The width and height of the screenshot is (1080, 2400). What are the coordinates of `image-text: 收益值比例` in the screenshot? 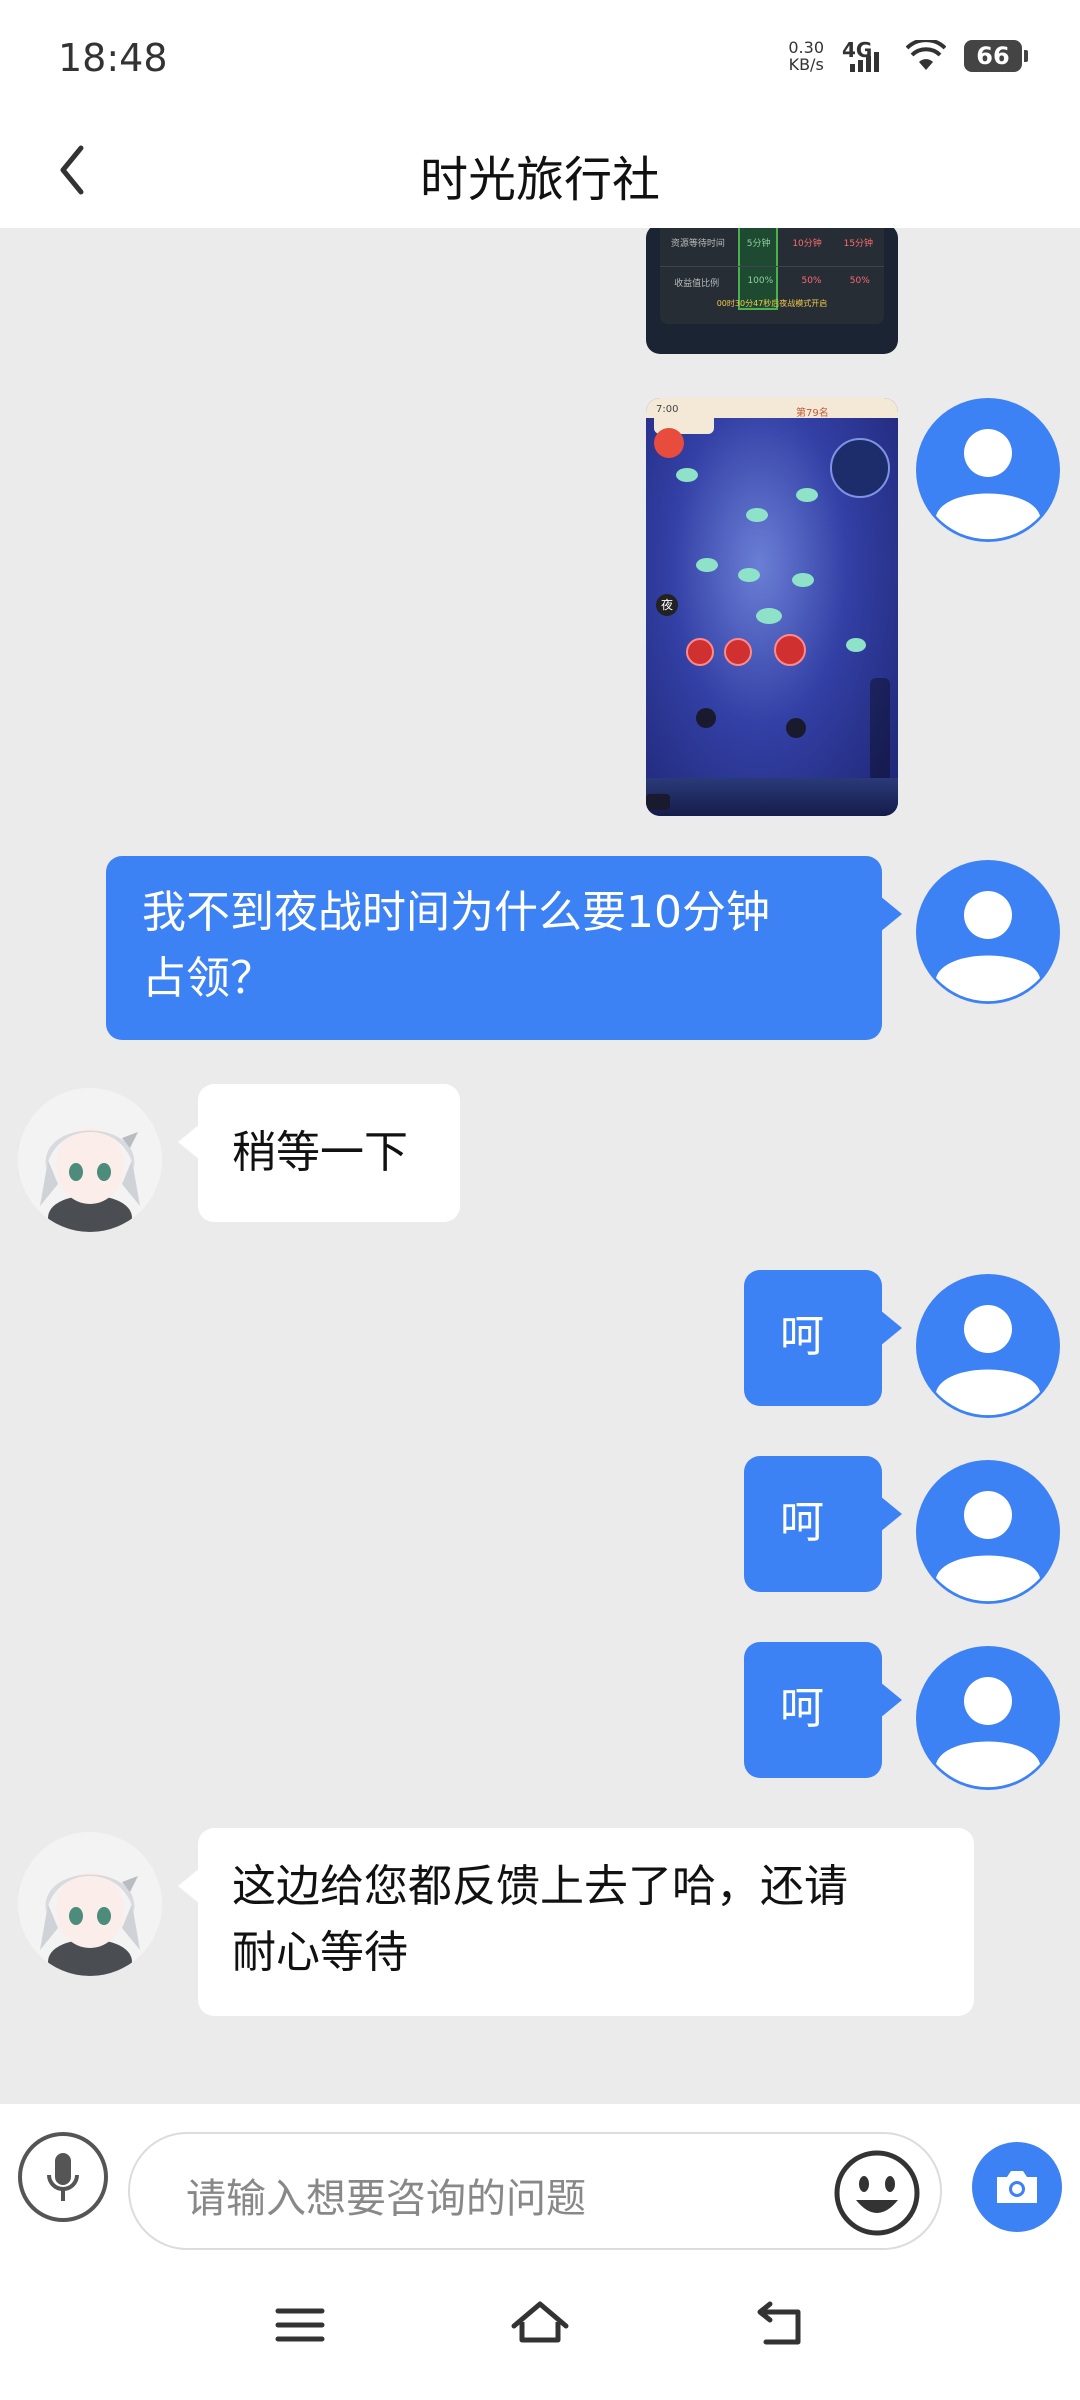 It's located at (697, 284).